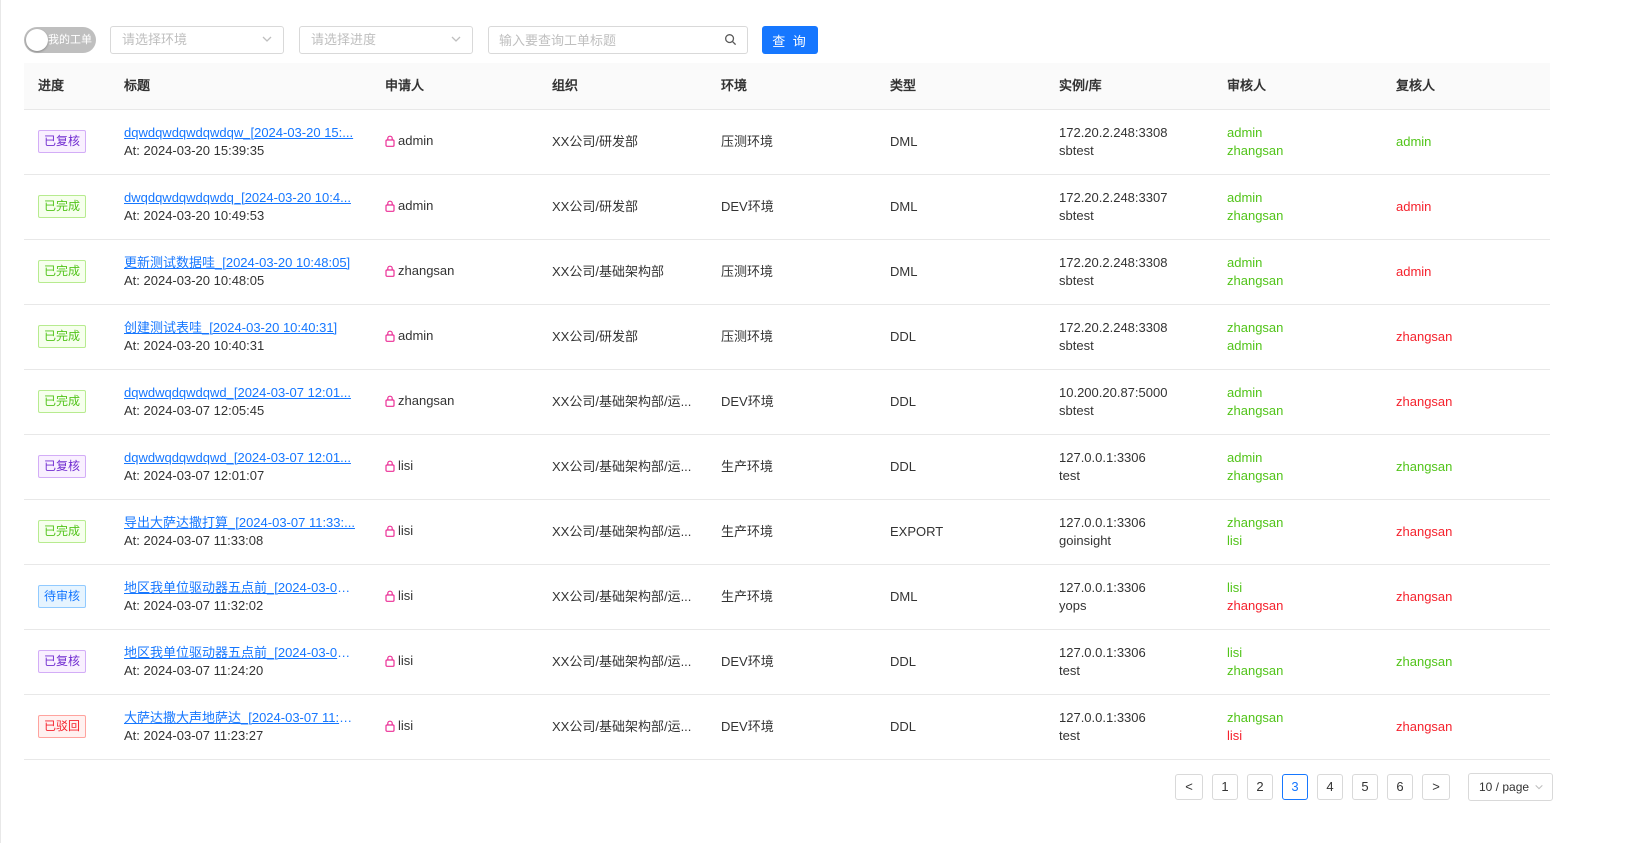 The height and width of the screenshot is (843, 1629). I want to click on header-applicant: 申请人, so click(405, 85).